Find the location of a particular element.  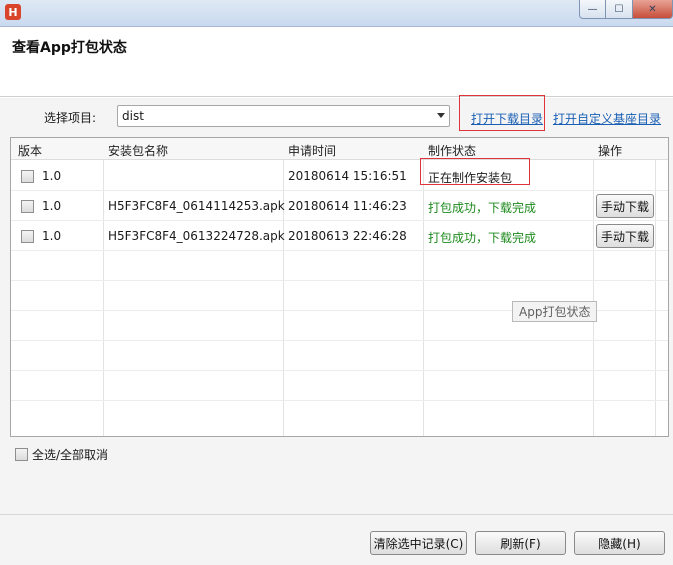

tooltip: App打包状态 is located at coordinates (555, 311).